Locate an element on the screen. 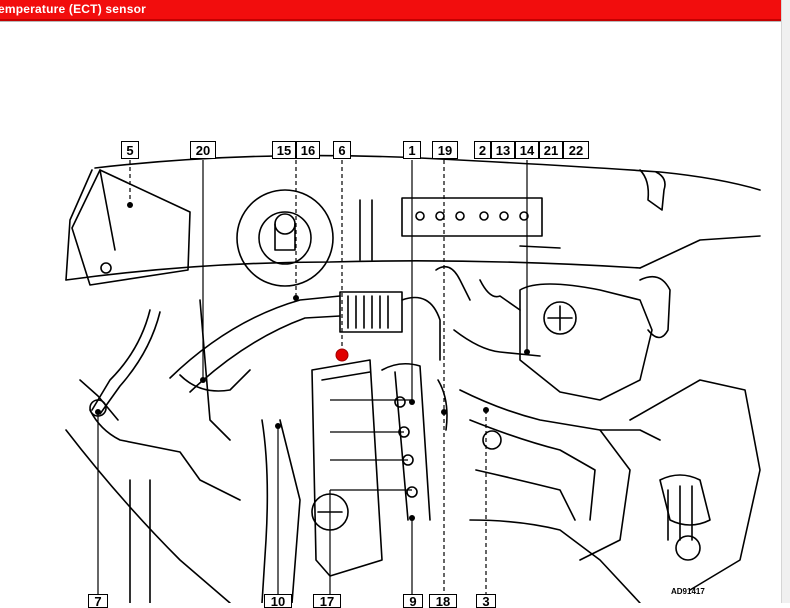  wiring-harness-left is located at coordinates (121, 360).